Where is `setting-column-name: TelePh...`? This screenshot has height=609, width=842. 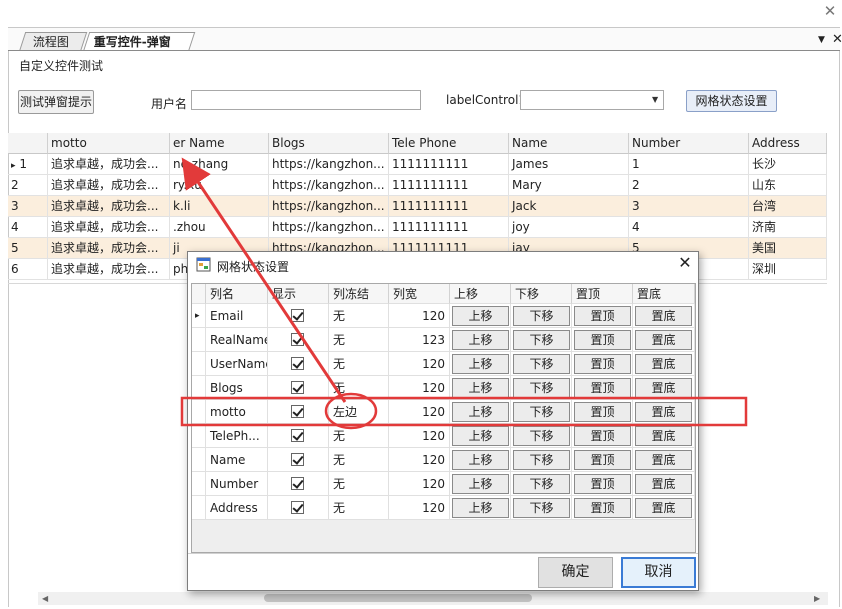 setting-column-name: TelePh... is located at coordinates (237, 436).